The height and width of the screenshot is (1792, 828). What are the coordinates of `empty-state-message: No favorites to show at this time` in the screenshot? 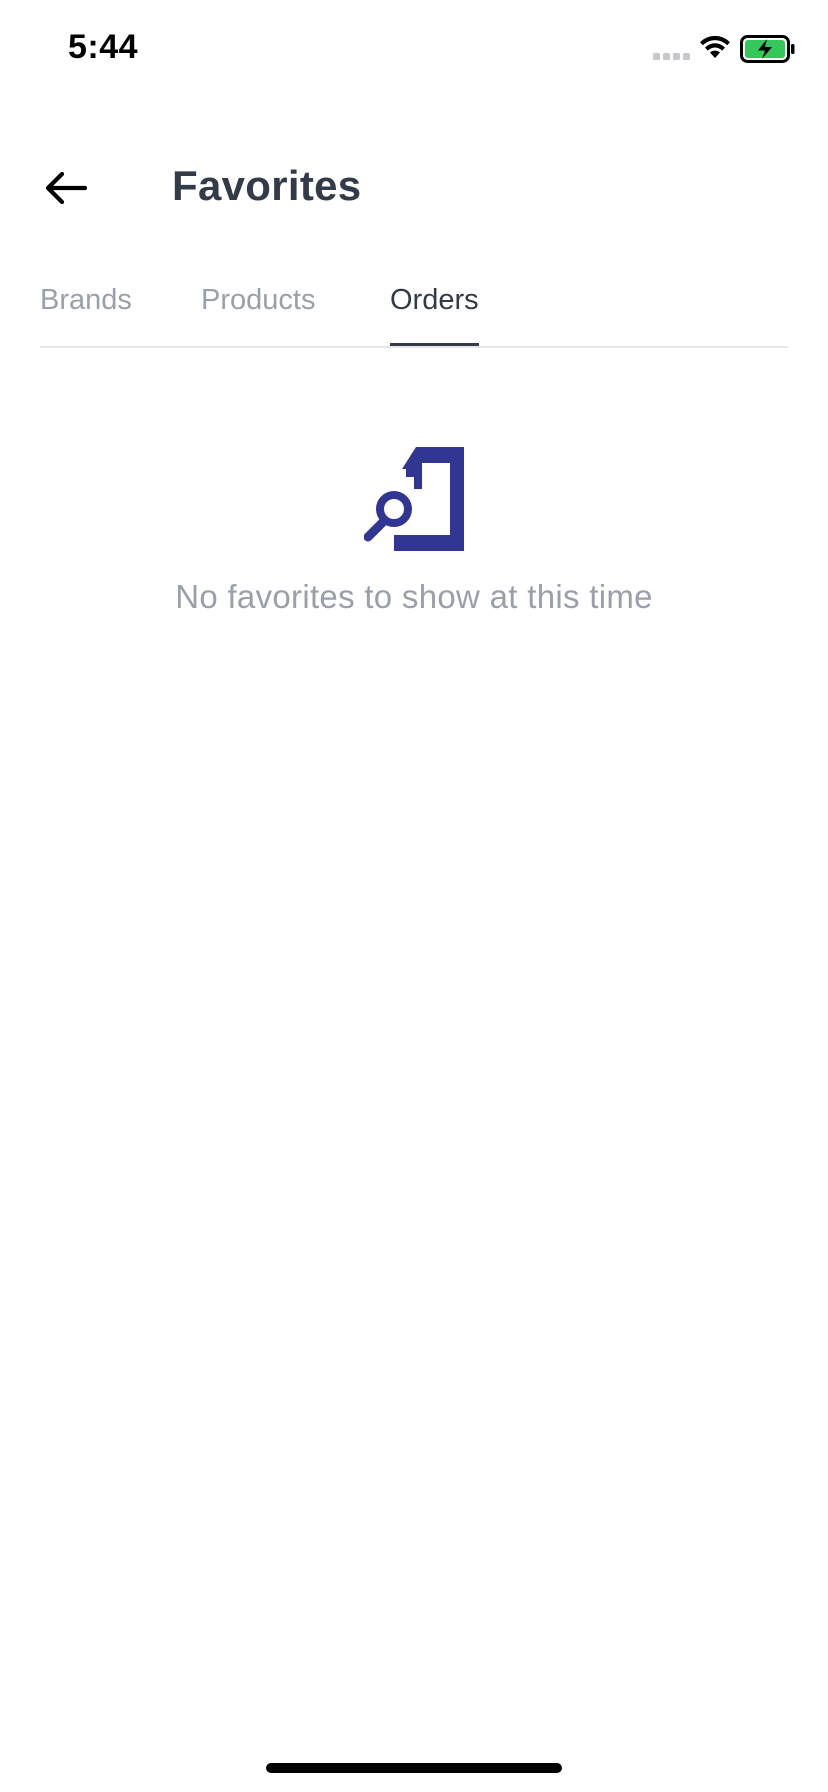 It's located at (414, 596).